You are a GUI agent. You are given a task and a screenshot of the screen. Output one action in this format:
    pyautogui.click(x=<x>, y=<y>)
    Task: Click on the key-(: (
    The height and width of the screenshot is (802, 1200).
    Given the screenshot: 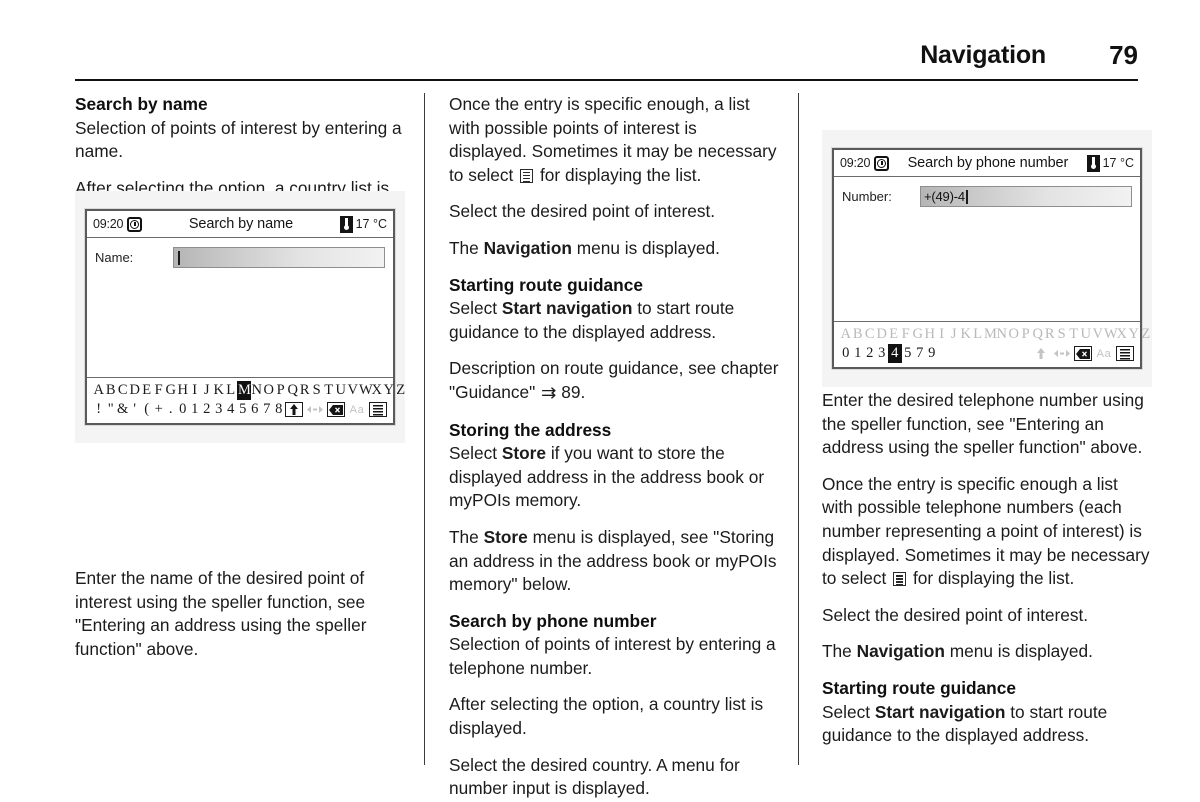 What is the action you would take?
    pyautogui.click(x=147, y=409)
    